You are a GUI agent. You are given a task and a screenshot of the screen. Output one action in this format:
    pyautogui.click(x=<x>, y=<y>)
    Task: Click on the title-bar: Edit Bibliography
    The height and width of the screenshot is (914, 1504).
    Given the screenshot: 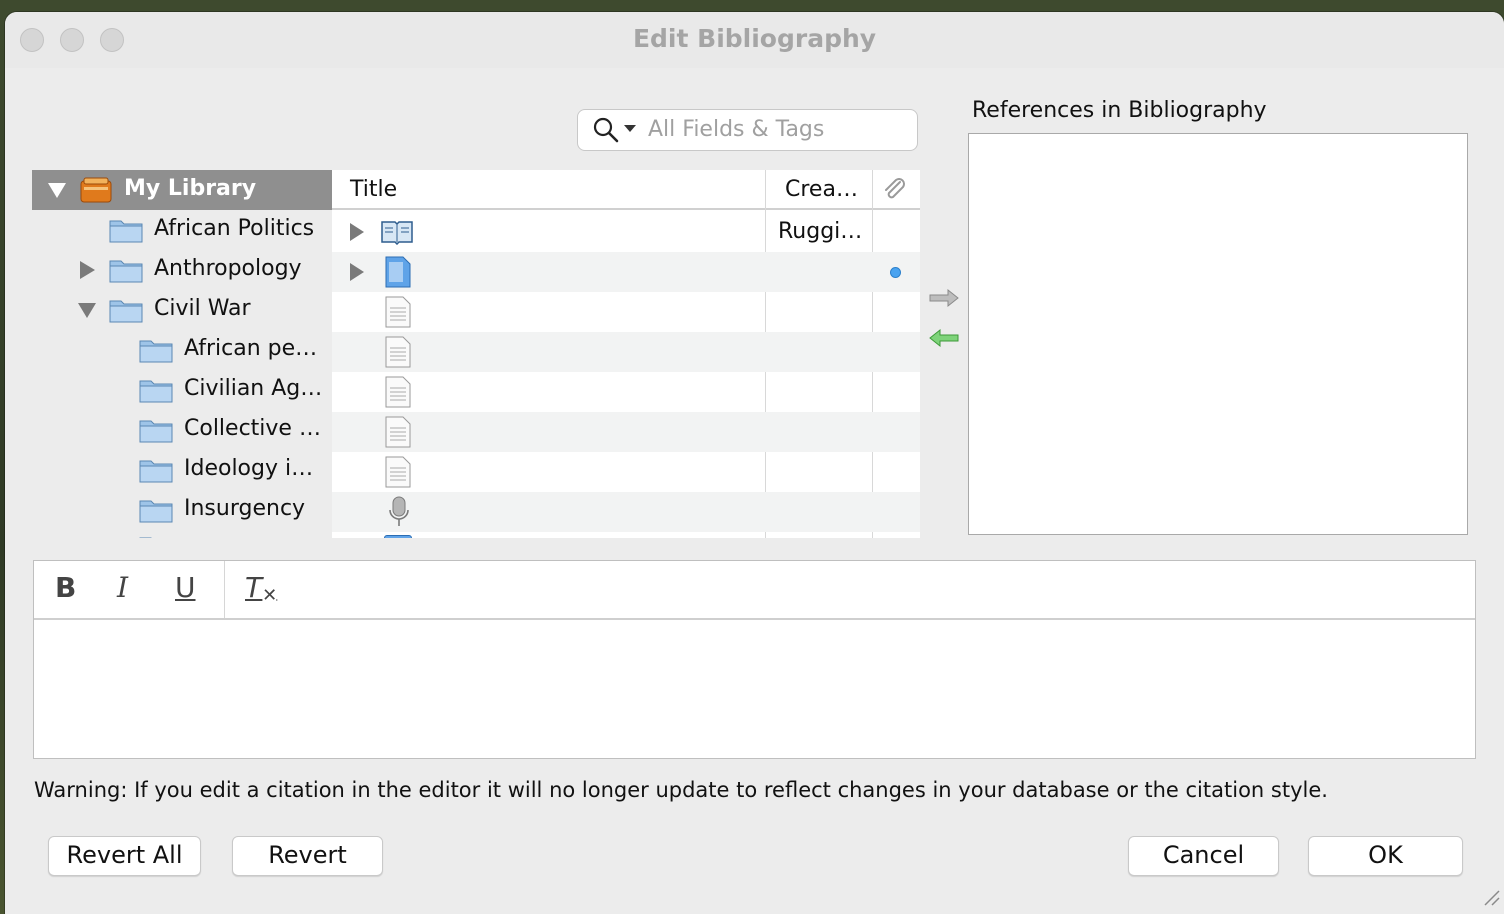 What is the action you would take?
    pyautogui.click(x=754, y=40)
    